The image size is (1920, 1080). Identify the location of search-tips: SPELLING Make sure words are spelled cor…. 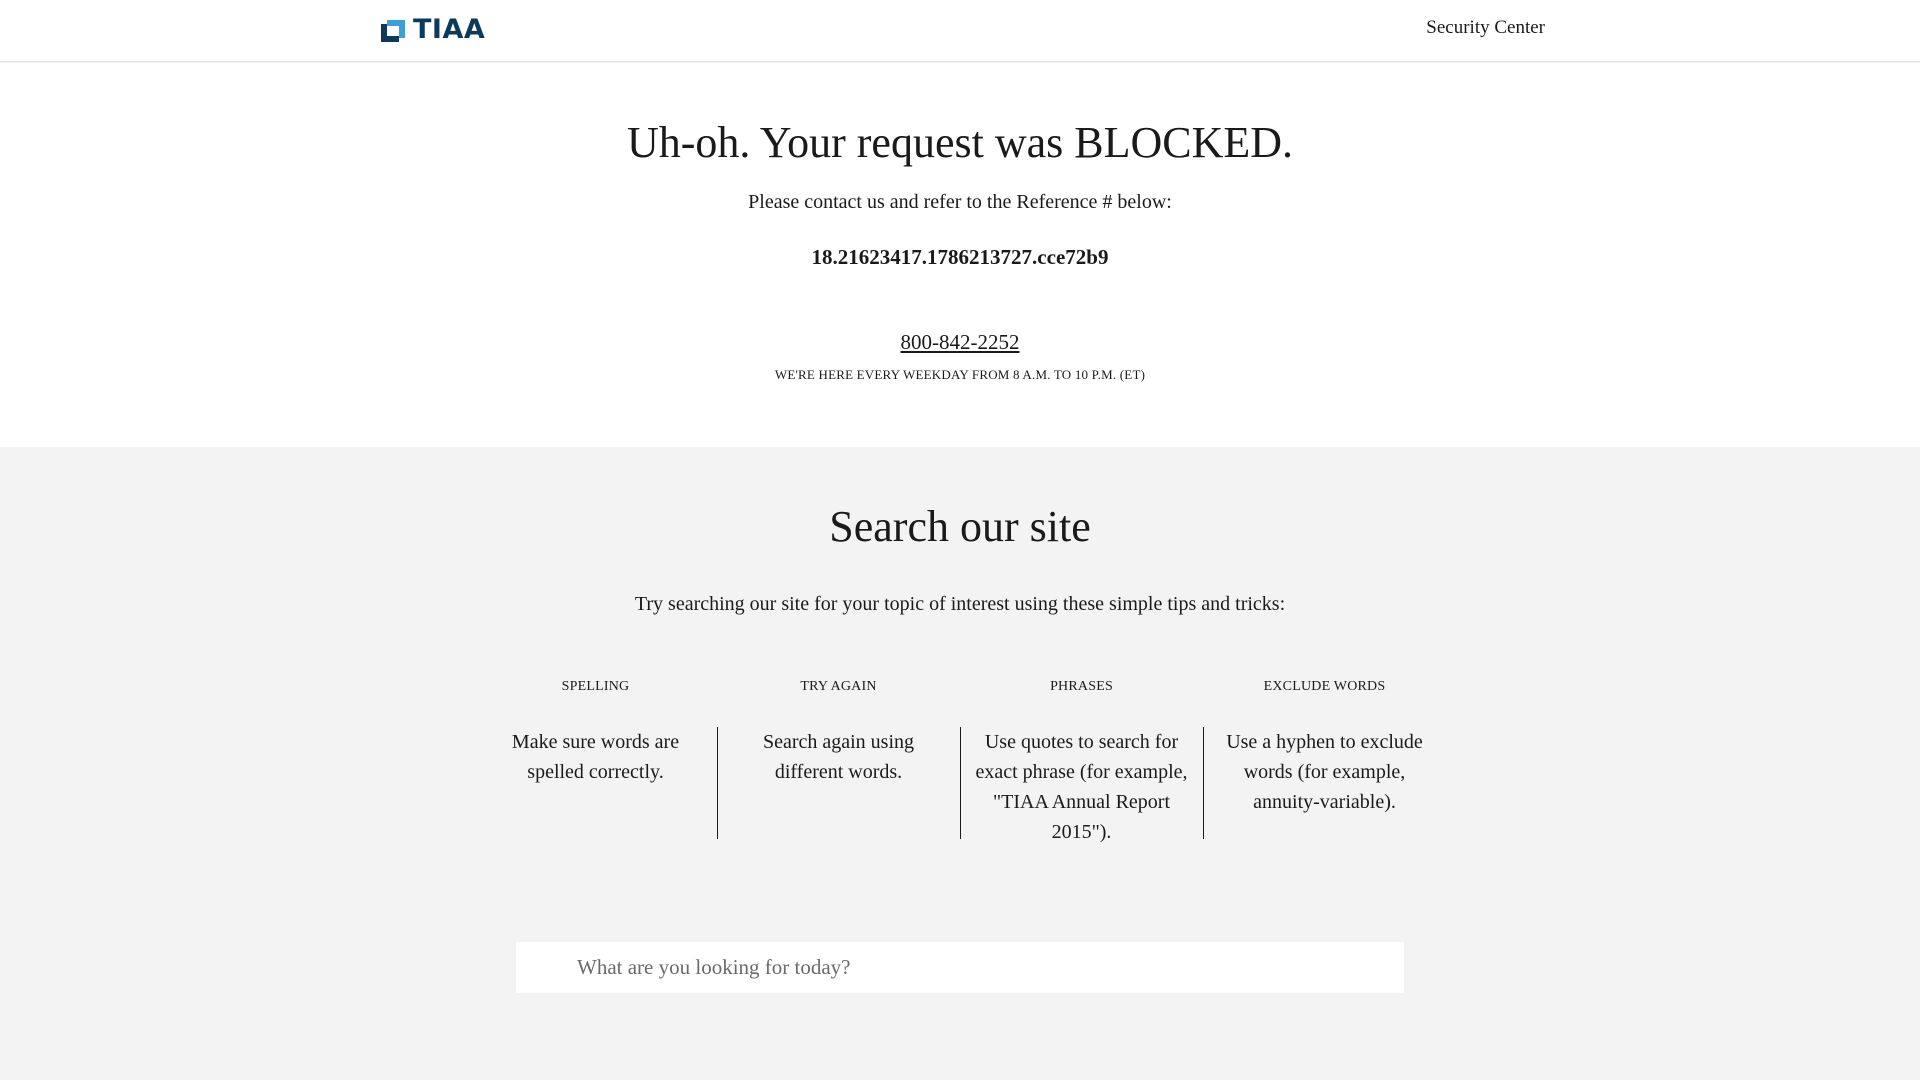
(960, 767).